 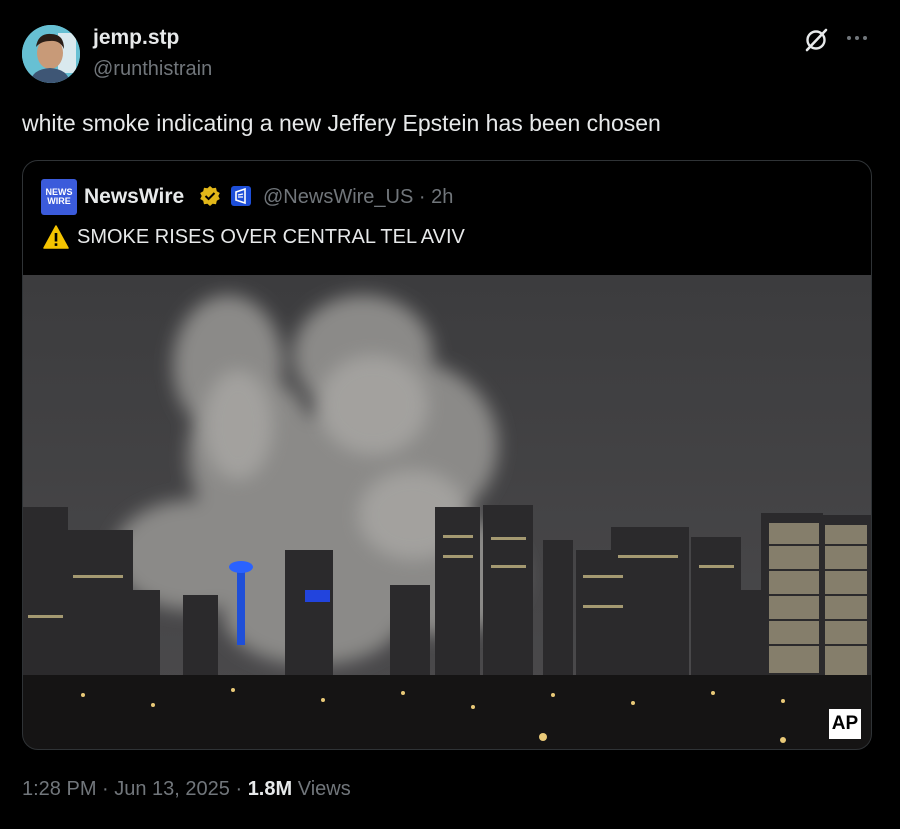 I want to click on quote-author-avatar: NEWS WIRE, so click(x=59, y=197).